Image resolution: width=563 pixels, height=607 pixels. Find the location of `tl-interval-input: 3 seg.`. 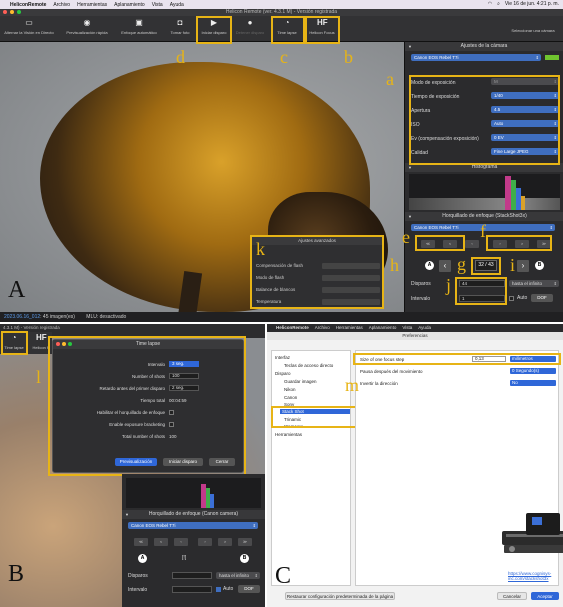

tl-interval-input: 3 seg. is located at coordinates (184, 364).